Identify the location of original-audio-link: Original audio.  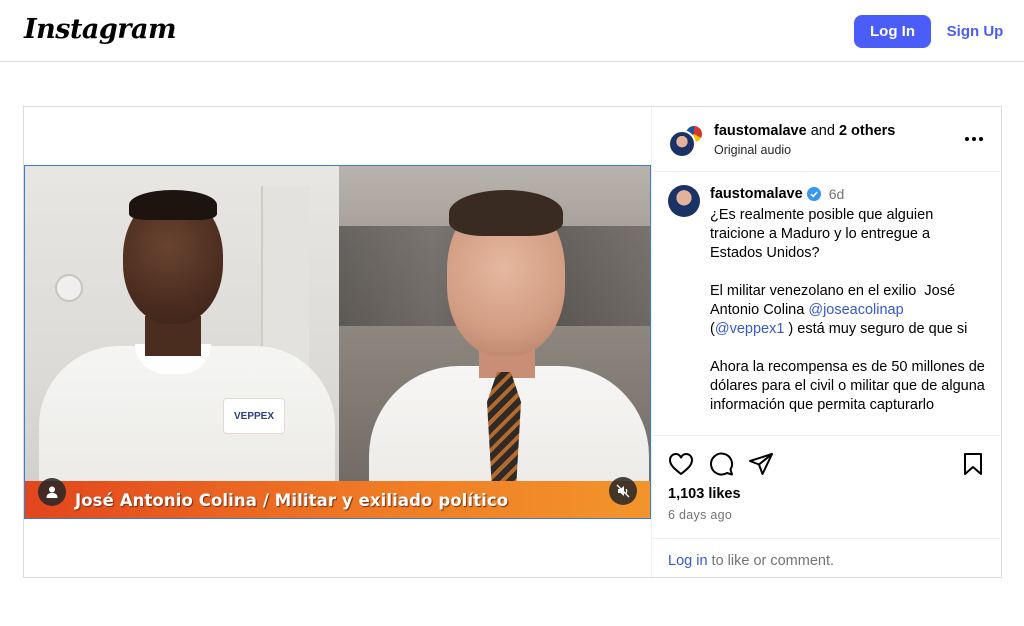
(752, 150).